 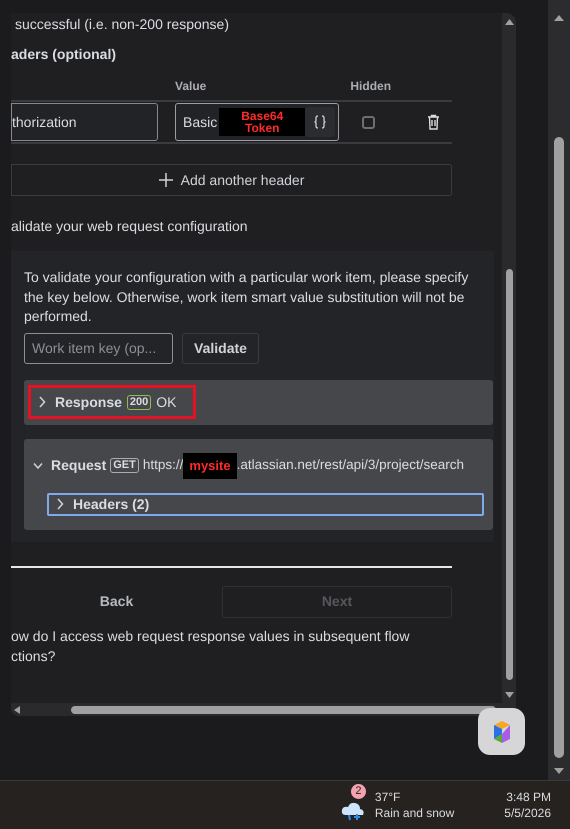 I want to click on headers-label: Headers (2), so click(x=111, y=504).